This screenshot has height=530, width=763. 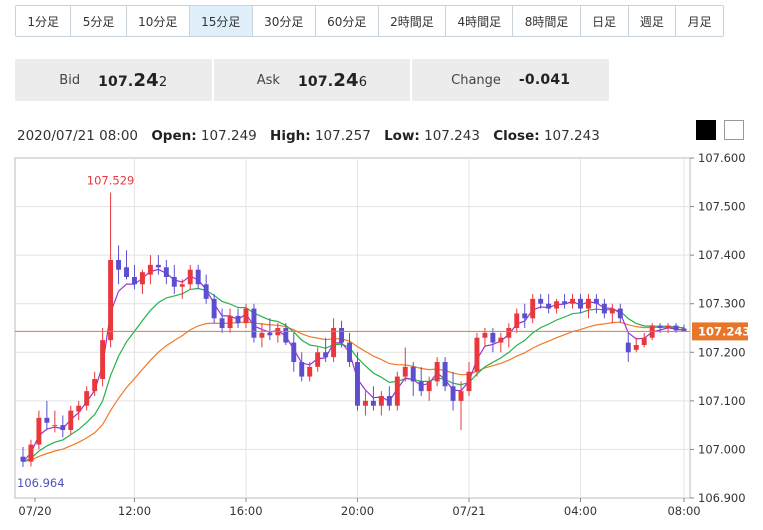 I want to click on bid-cell: Bid 107.242, so click(x=114, y=80).